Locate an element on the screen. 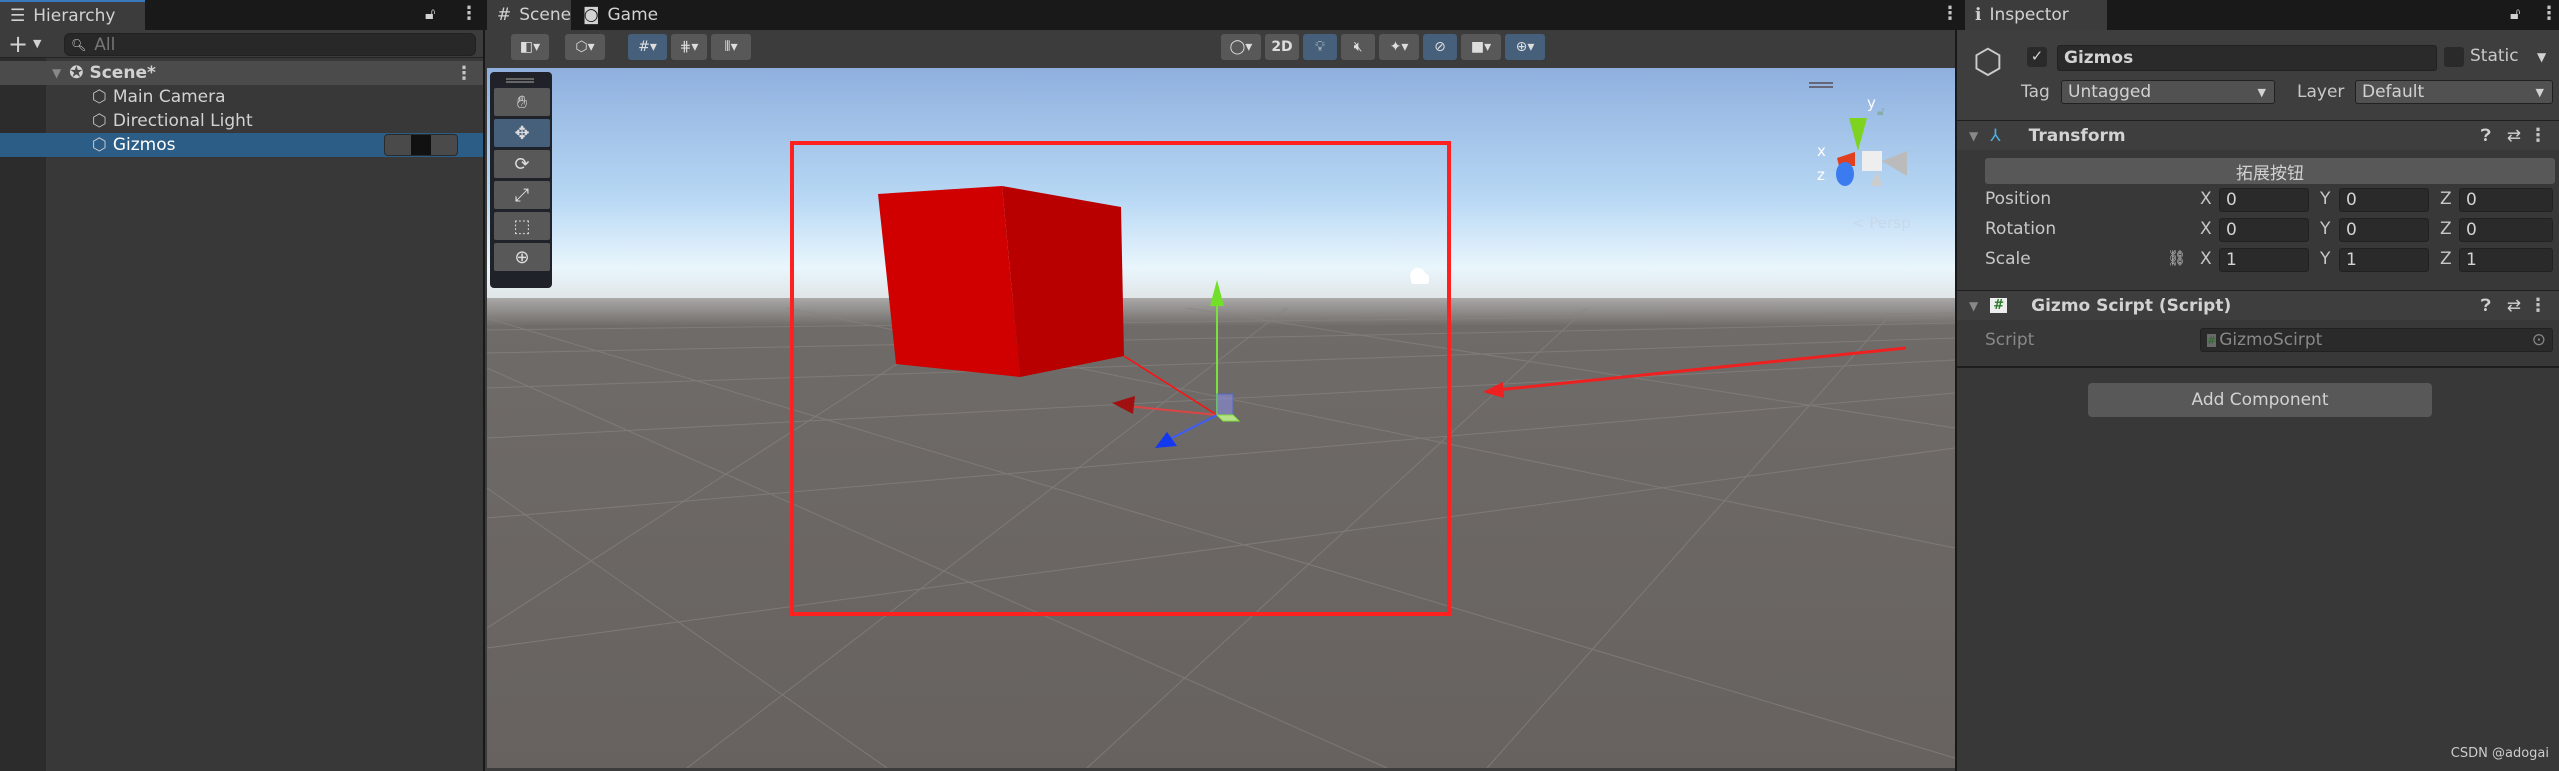 The image size is (2559, 771). search-input: 🔍︎ All is located at coordinates (270, 44).